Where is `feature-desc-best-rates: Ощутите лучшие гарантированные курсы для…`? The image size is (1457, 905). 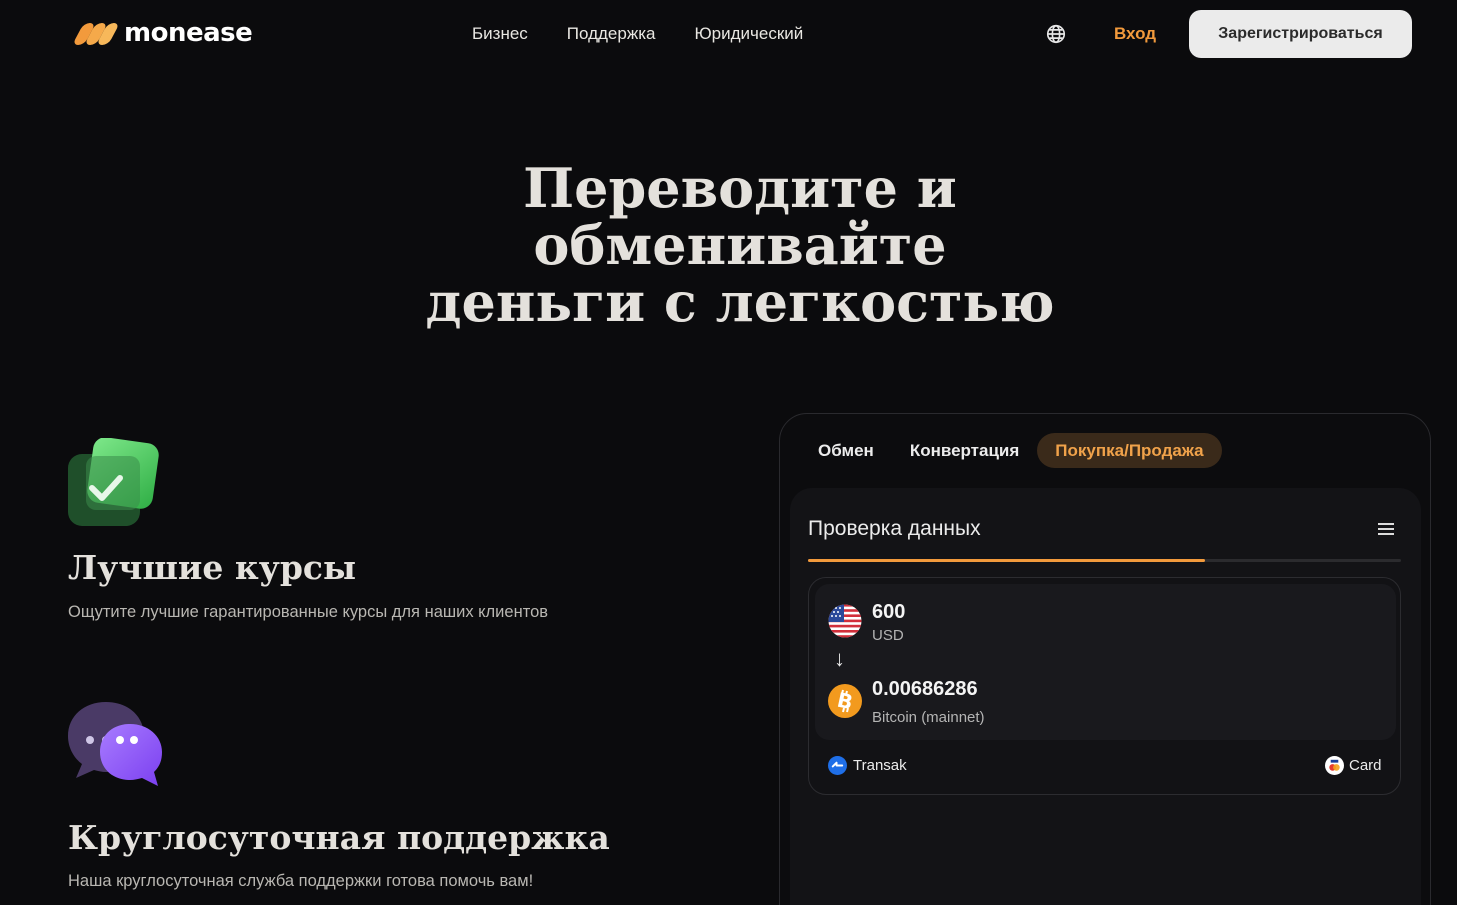
feature-desc-best-rates: Ощутите лучшие гарантированные курсы для… is located at coordinates (308, 612).